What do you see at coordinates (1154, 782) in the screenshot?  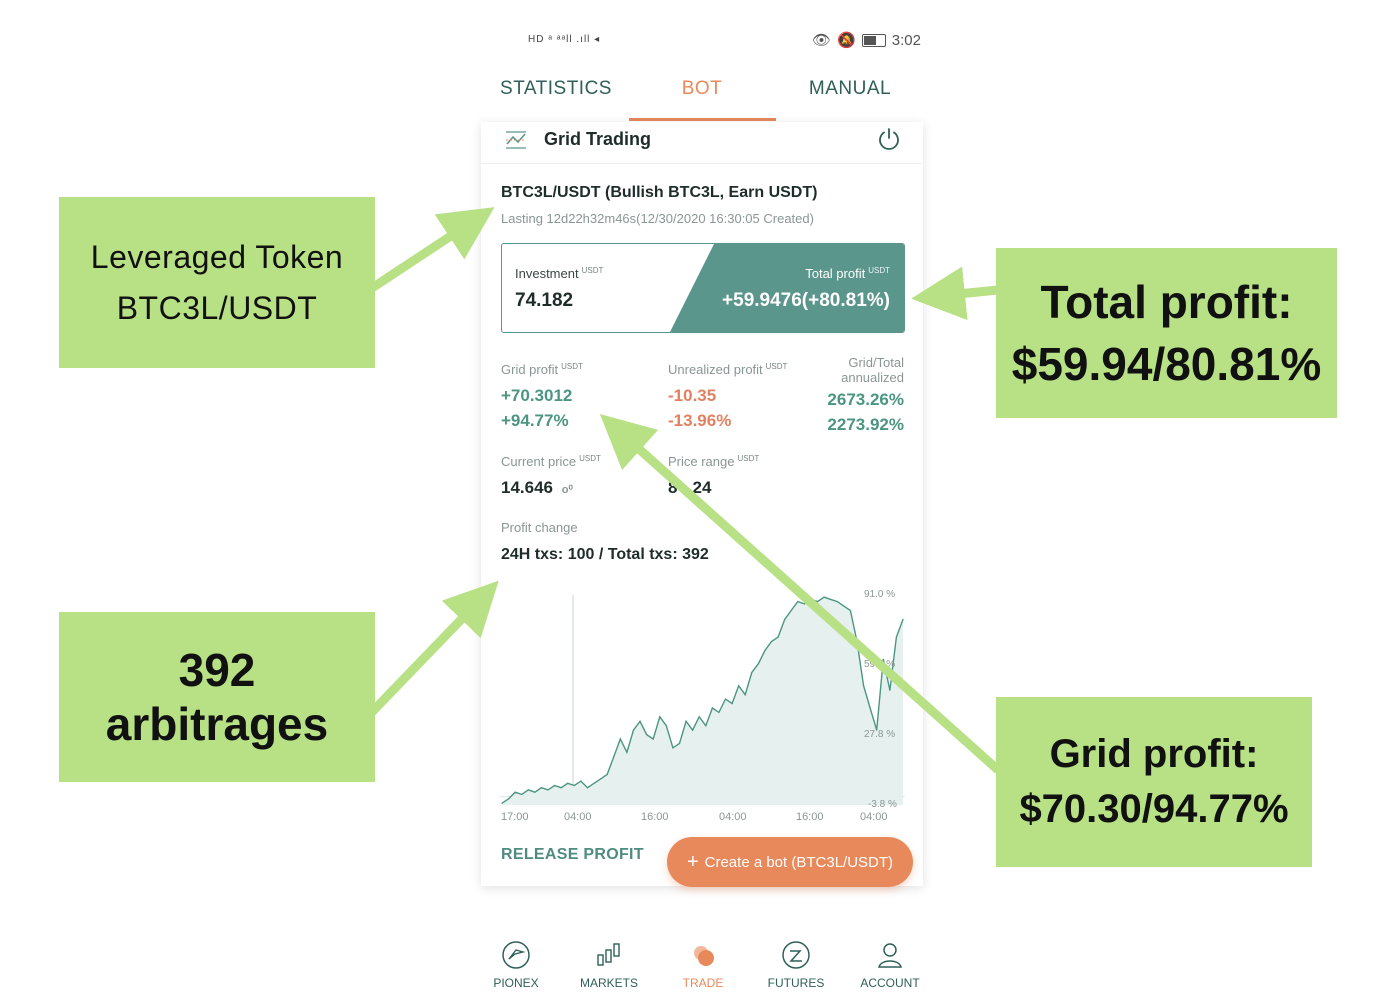 I see `callout-grid-profit: Grid profit: $70.30/94.77%` at bounding box center [1154, 782].